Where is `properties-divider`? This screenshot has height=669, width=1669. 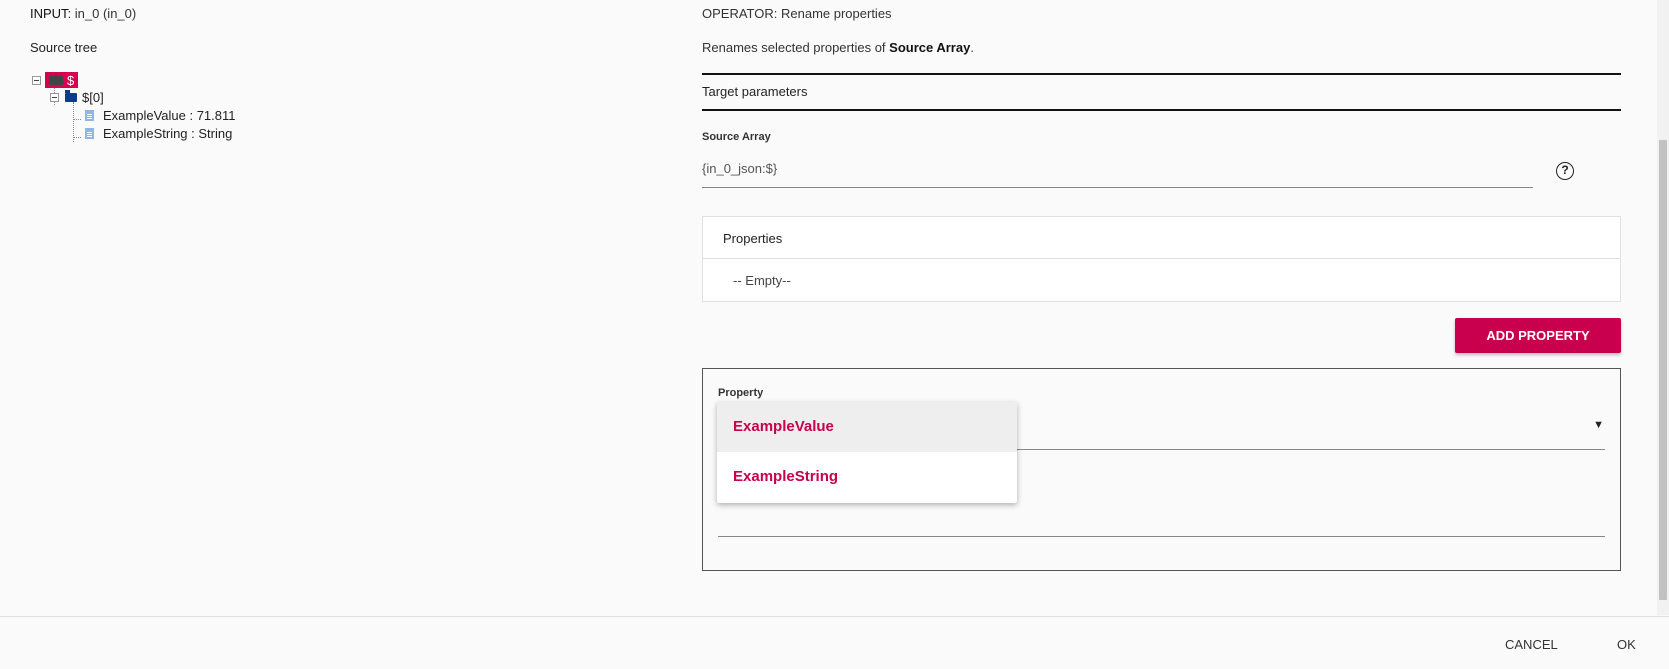 properties-divider is located at coordinates (1161, 258).